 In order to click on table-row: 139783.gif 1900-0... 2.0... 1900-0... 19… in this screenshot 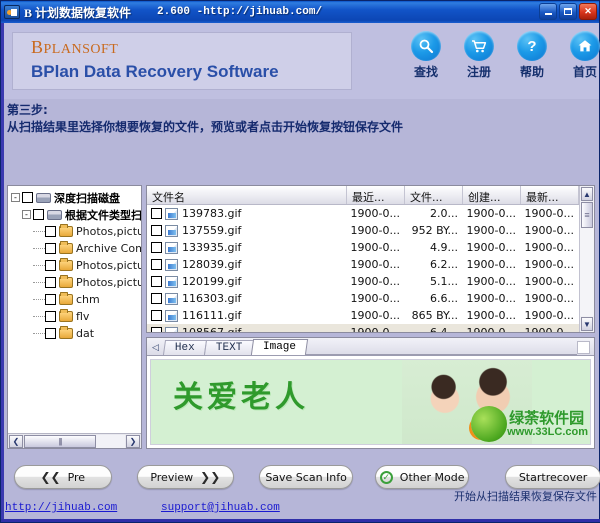, I will do `click(363, 213)`.